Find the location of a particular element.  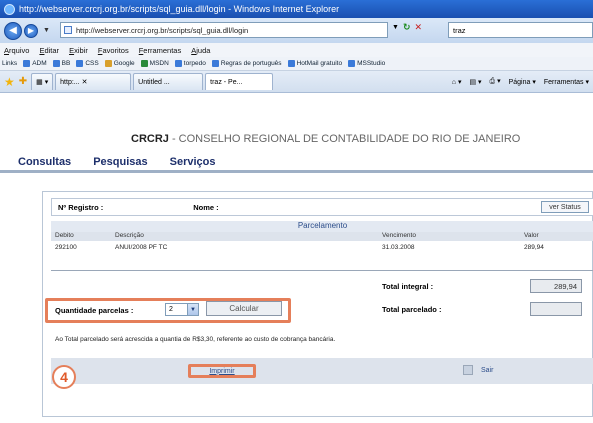

page-menu: Página ▾ is located at coordinates (522, 82).